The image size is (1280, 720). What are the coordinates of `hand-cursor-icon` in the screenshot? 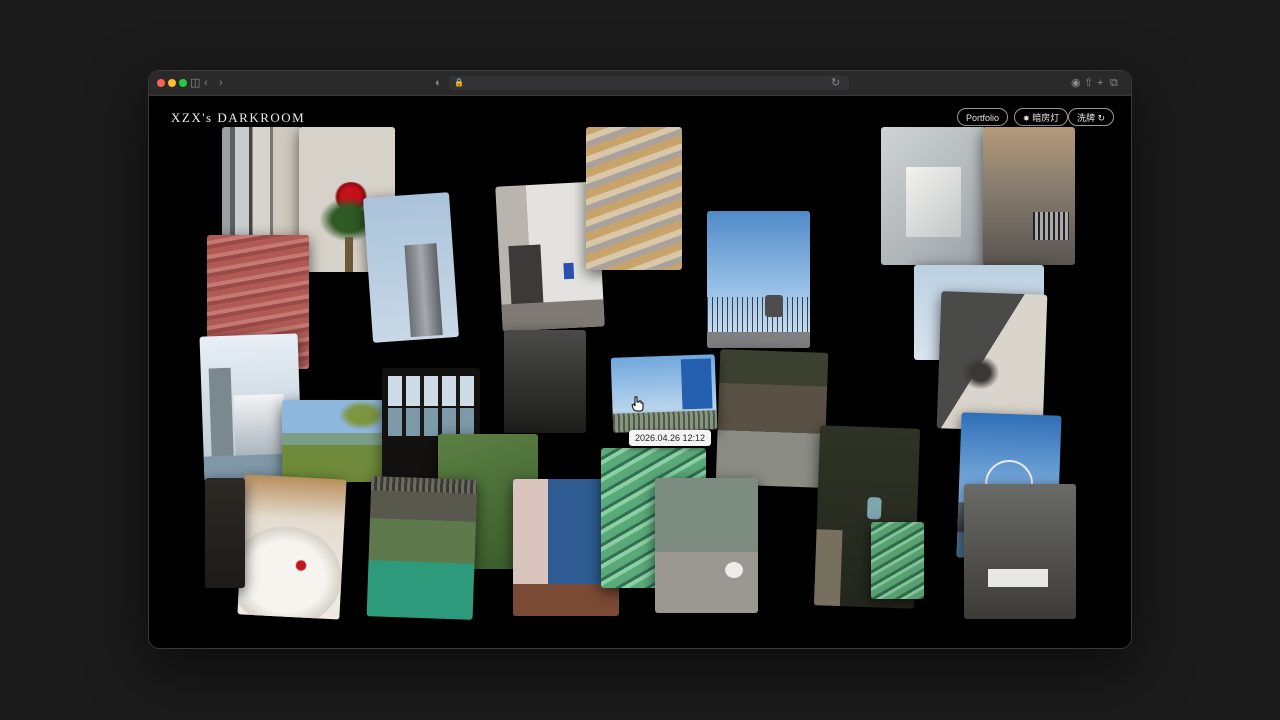 It's located at (637, 404).